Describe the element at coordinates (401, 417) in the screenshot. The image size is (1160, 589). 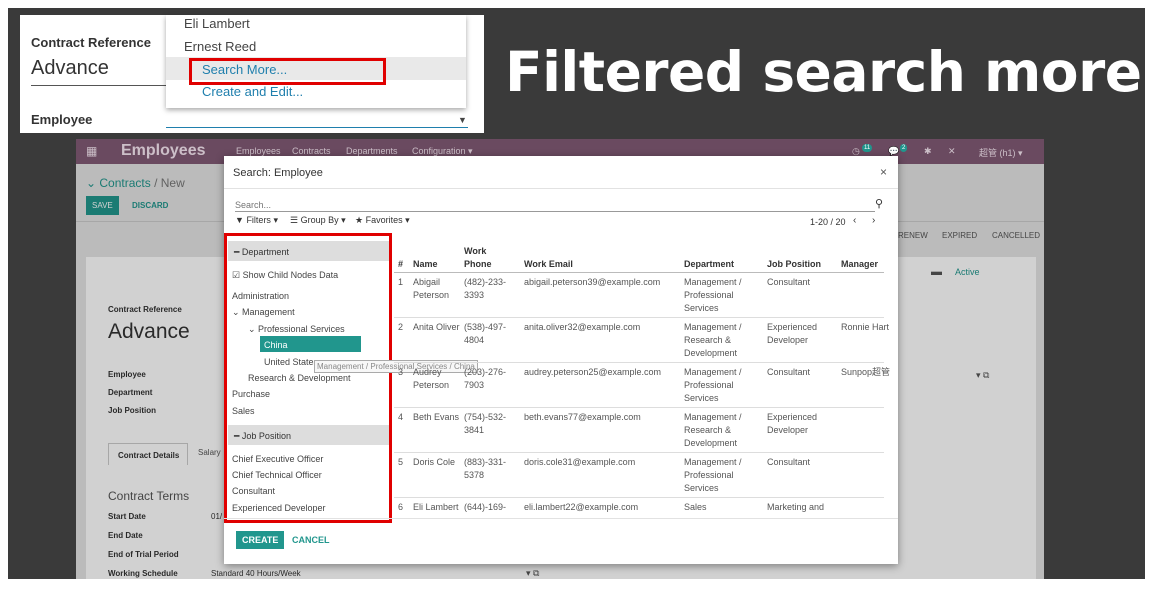
I see `row-index: 4` at that location.